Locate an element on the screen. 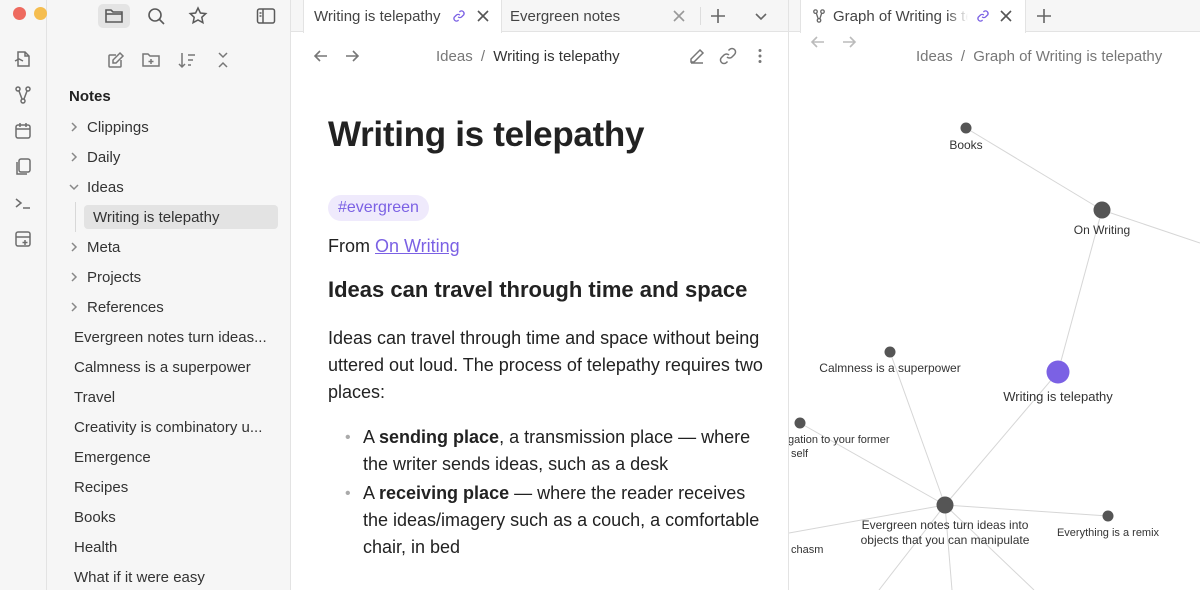 The height and width of the screenshot is (592, 1200). breadcrumb-current: Writing is telepathy is located at coordinates (556, 56).